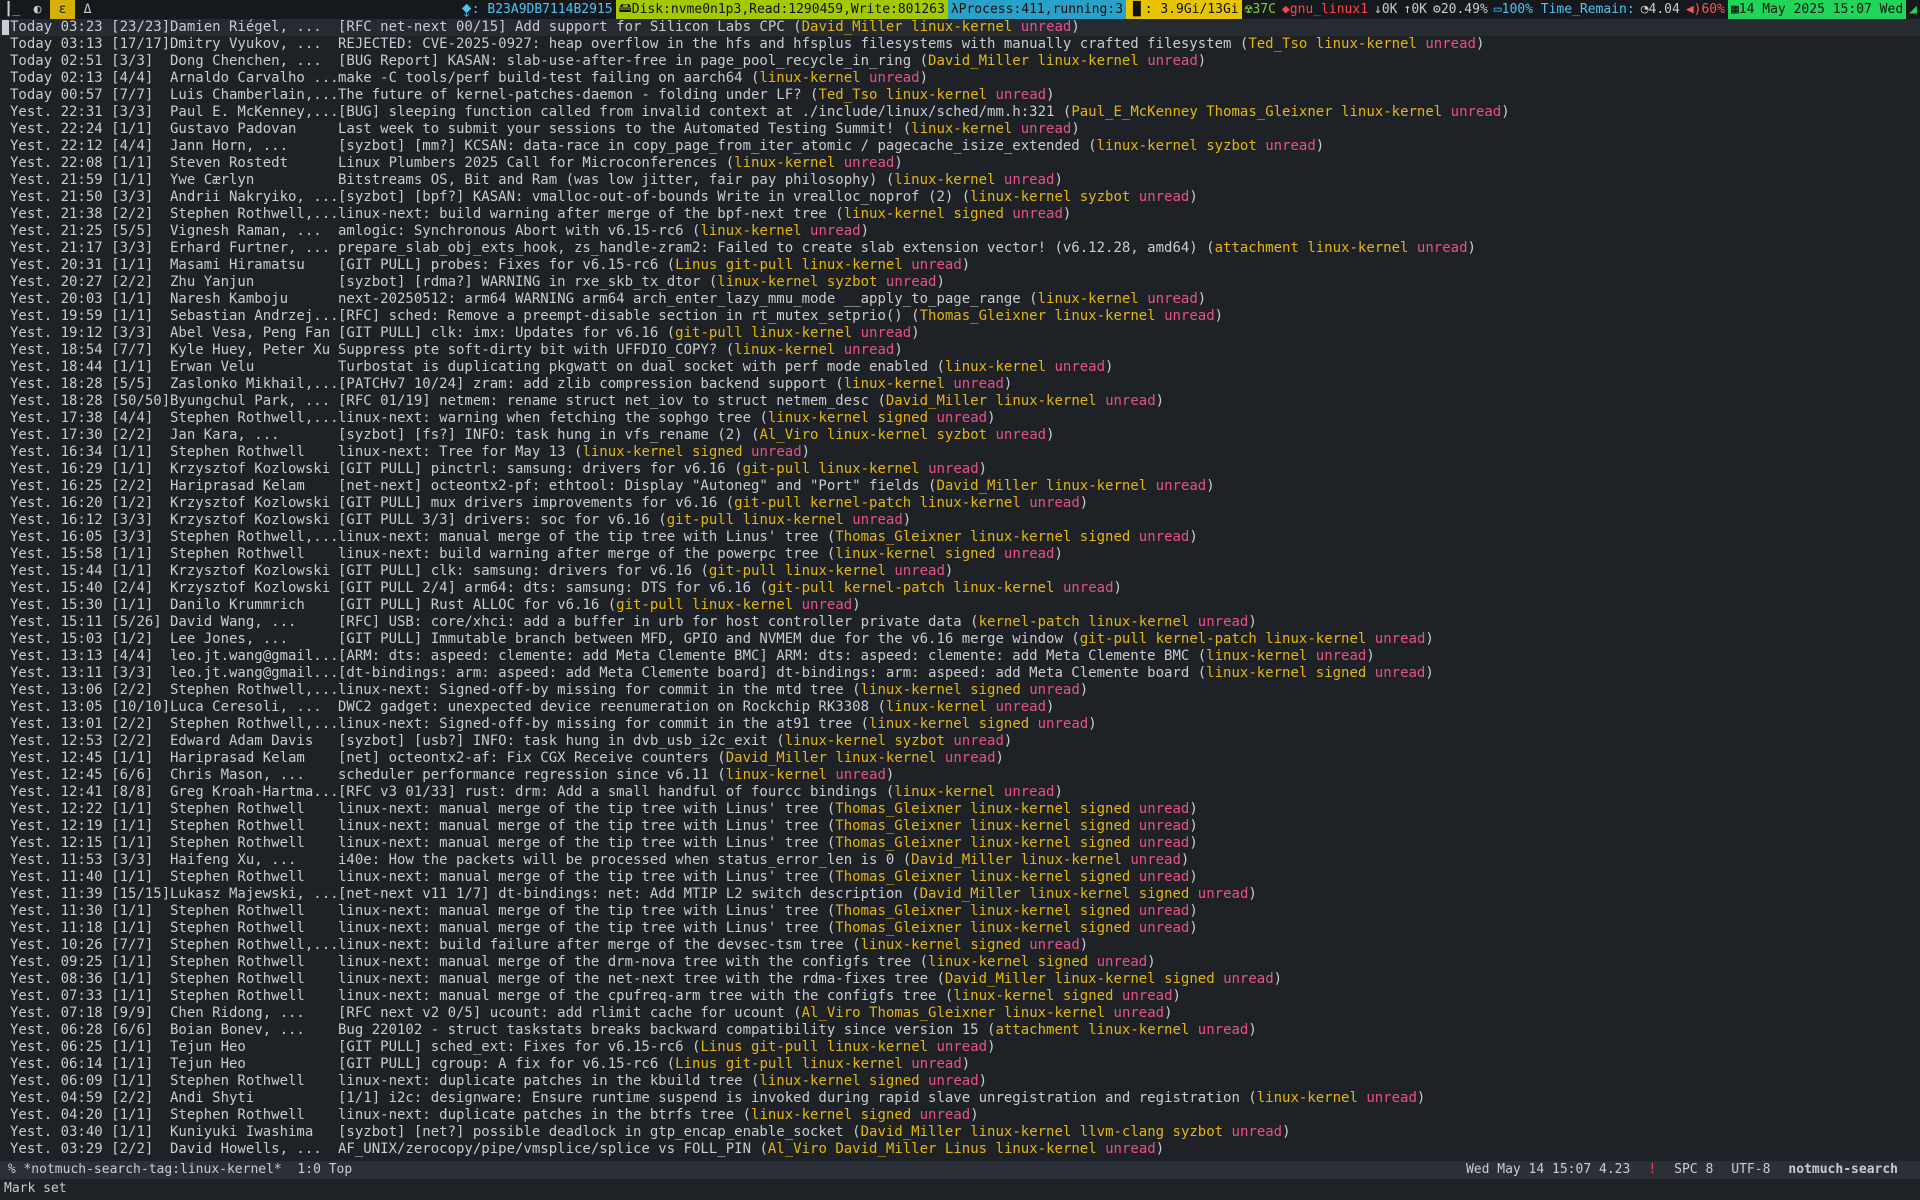 The image size is (1920, 1200). I want to click on email-from: Naresh Kamboju, so click(229, 299).